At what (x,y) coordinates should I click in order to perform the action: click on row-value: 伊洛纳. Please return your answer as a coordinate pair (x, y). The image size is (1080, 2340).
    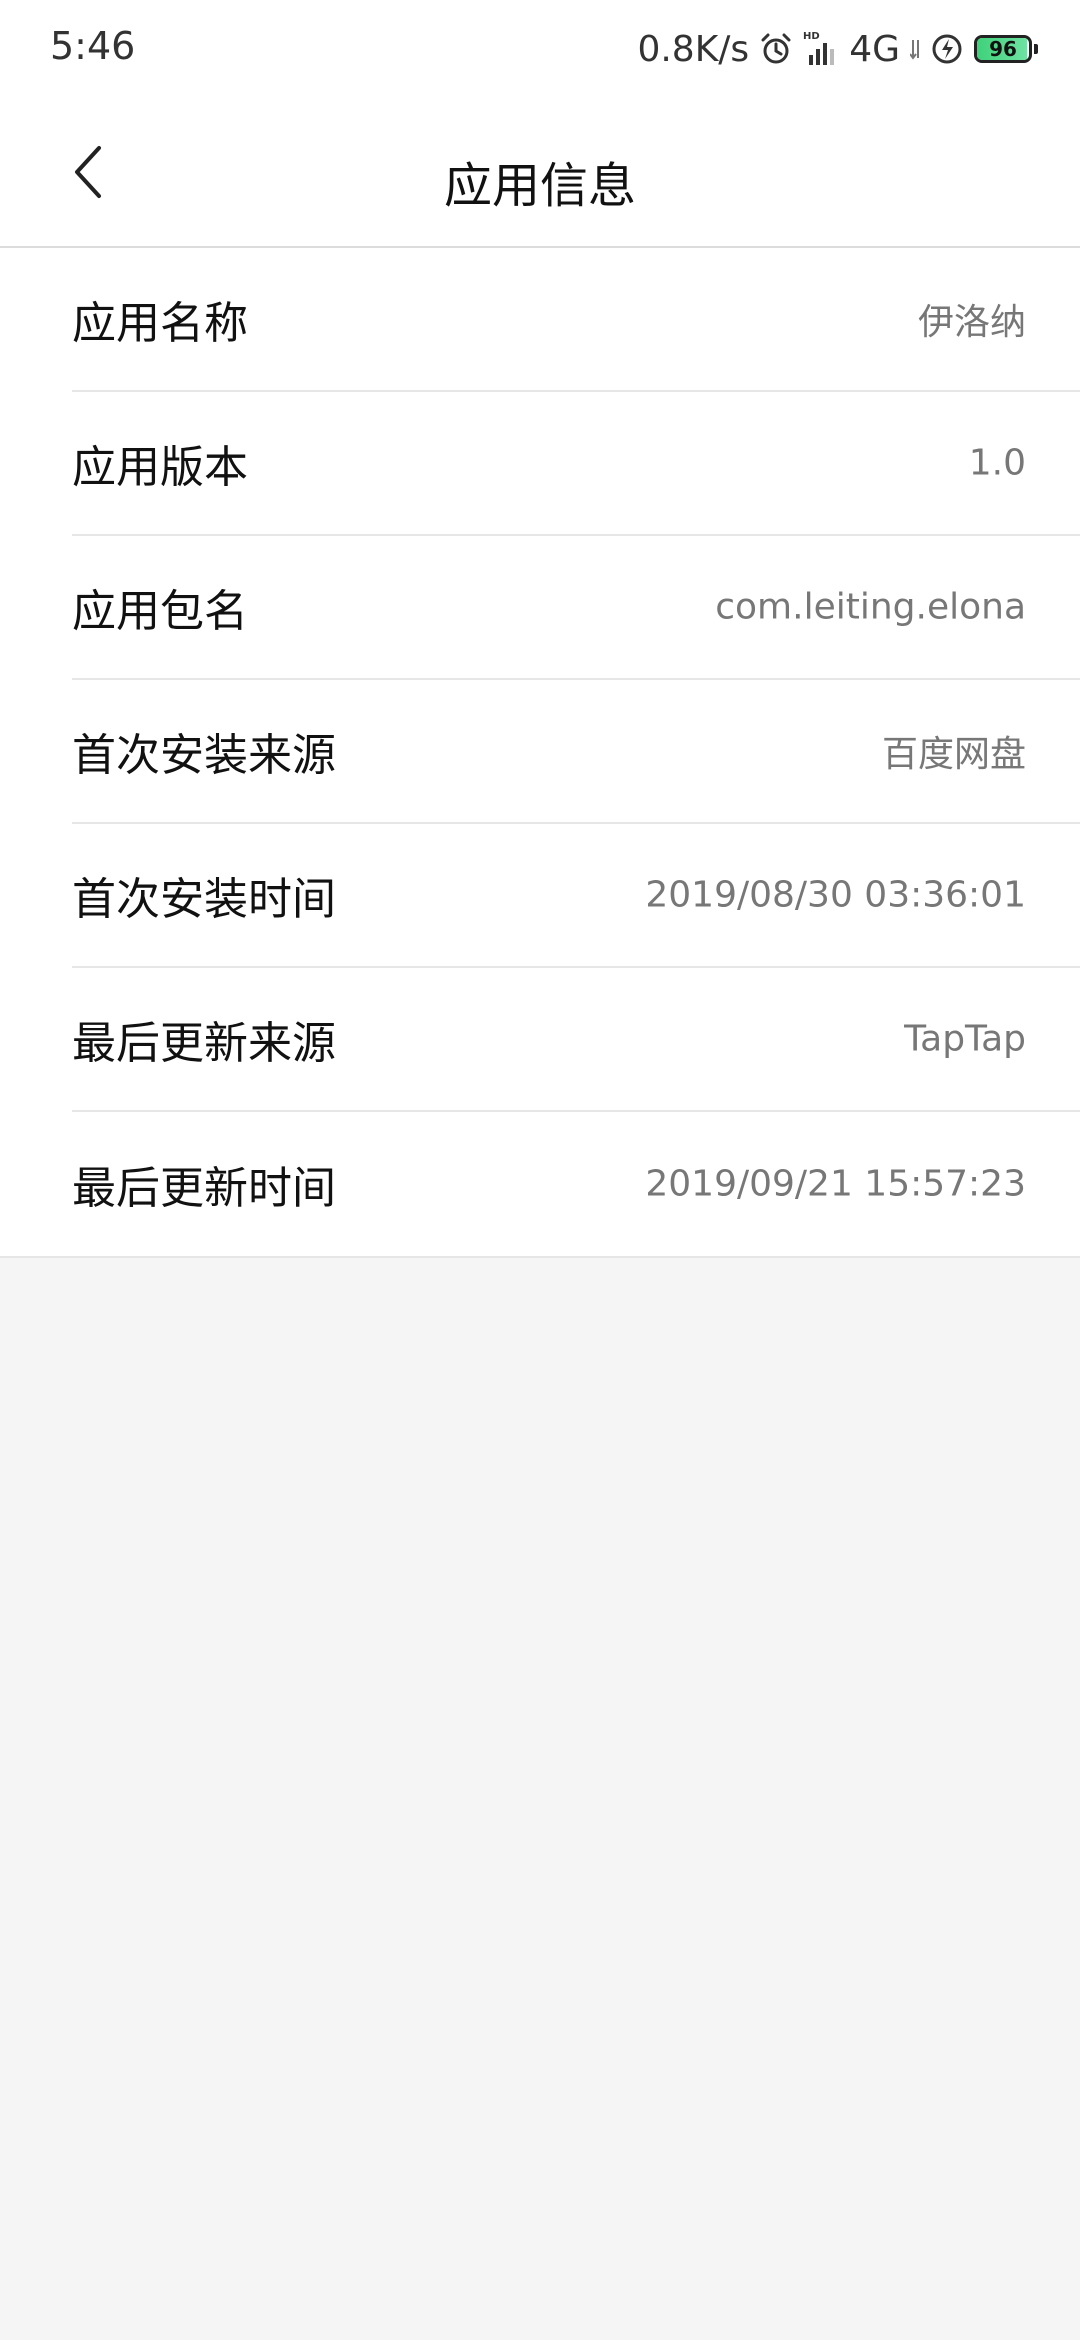
    Looking at the image, I should click on (971, 322).